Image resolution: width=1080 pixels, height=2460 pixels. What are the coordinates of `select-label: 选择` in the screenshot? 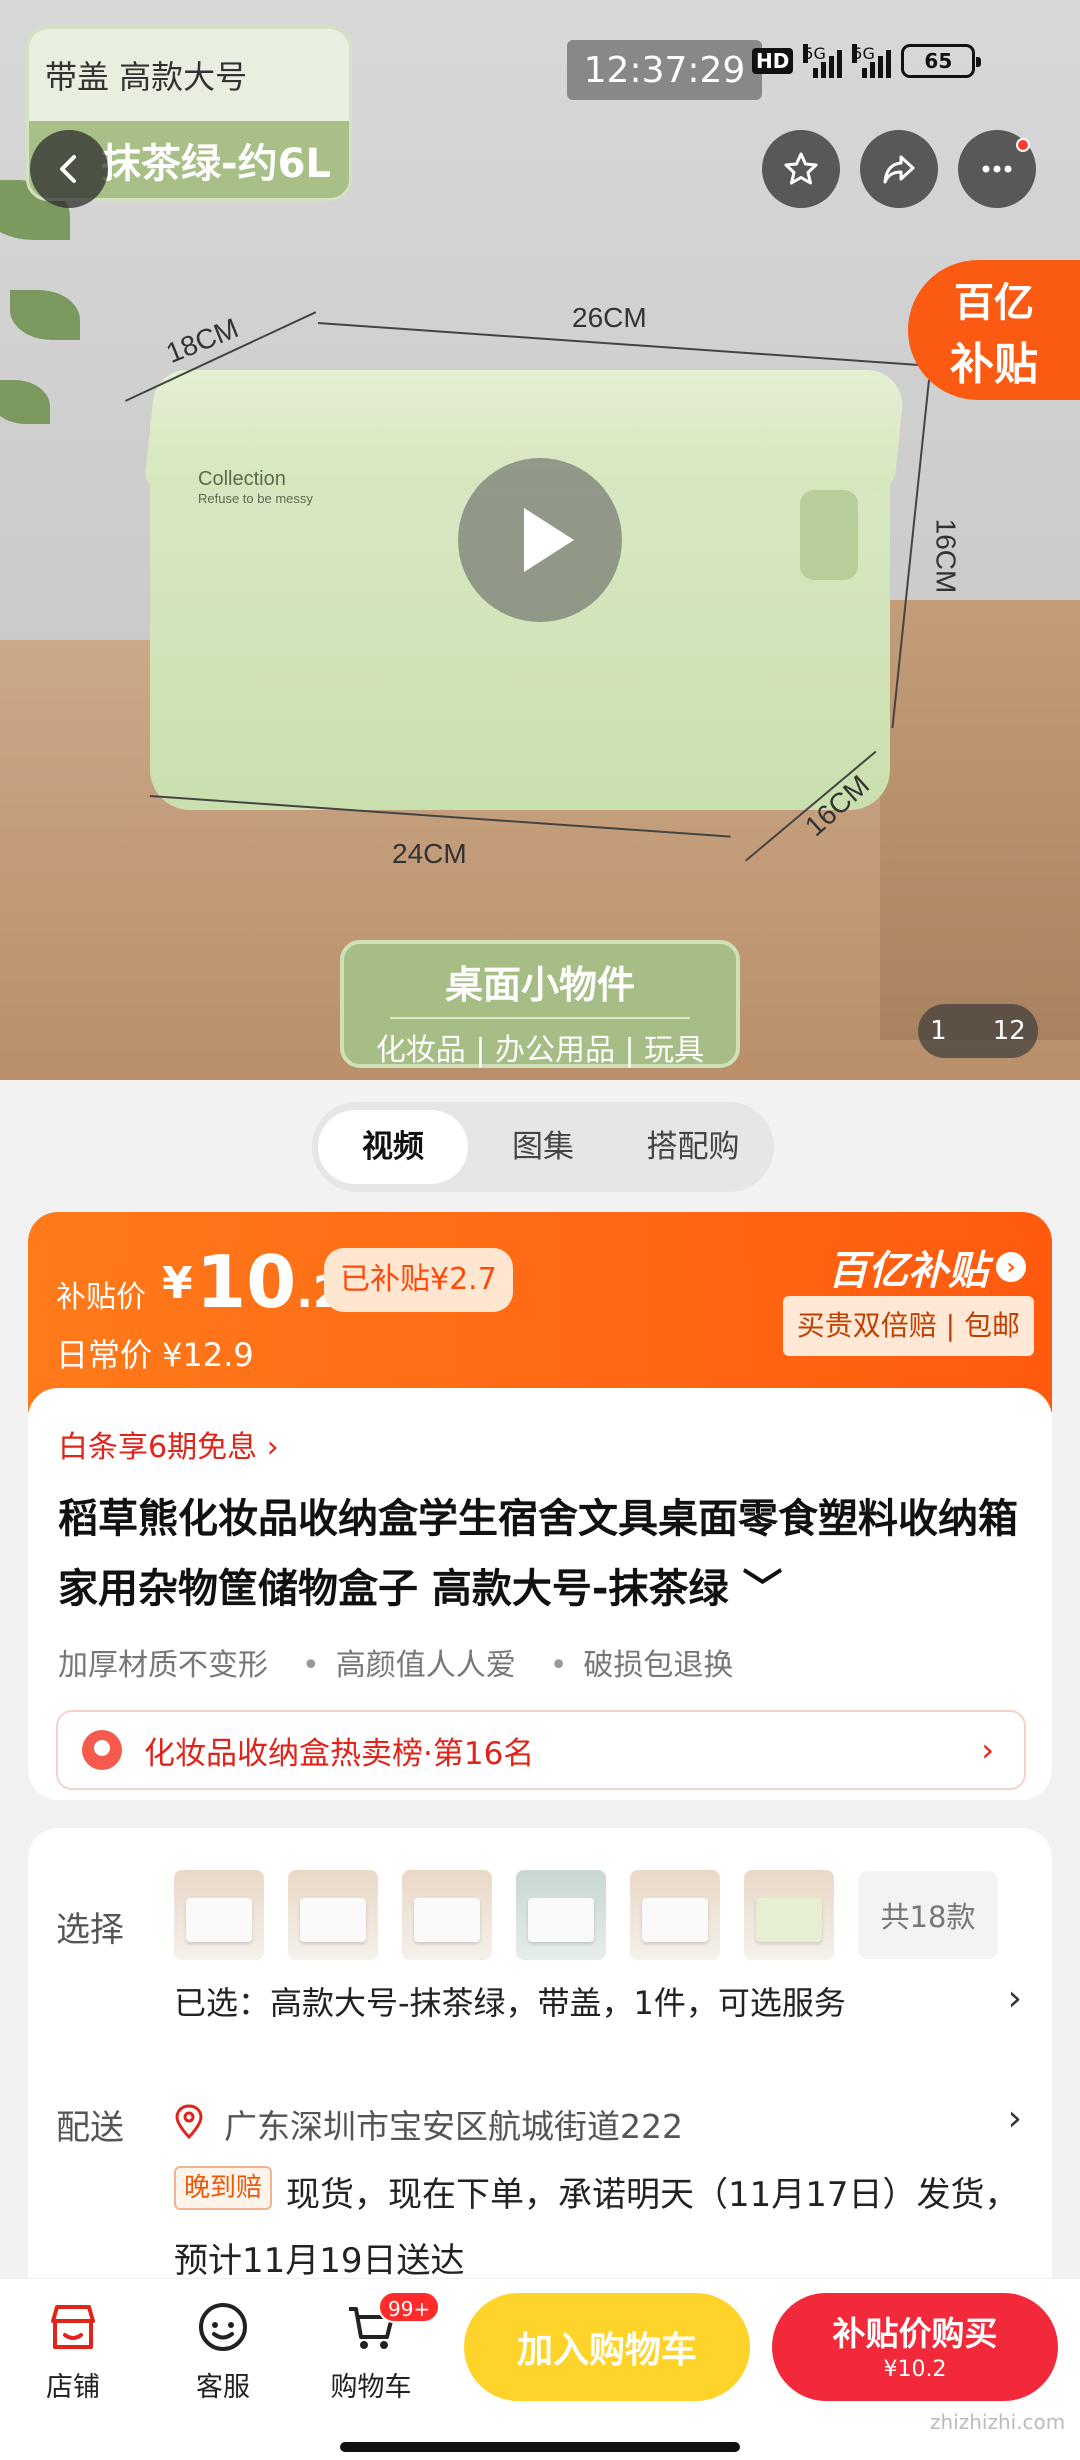 It's located at (90, 1930).